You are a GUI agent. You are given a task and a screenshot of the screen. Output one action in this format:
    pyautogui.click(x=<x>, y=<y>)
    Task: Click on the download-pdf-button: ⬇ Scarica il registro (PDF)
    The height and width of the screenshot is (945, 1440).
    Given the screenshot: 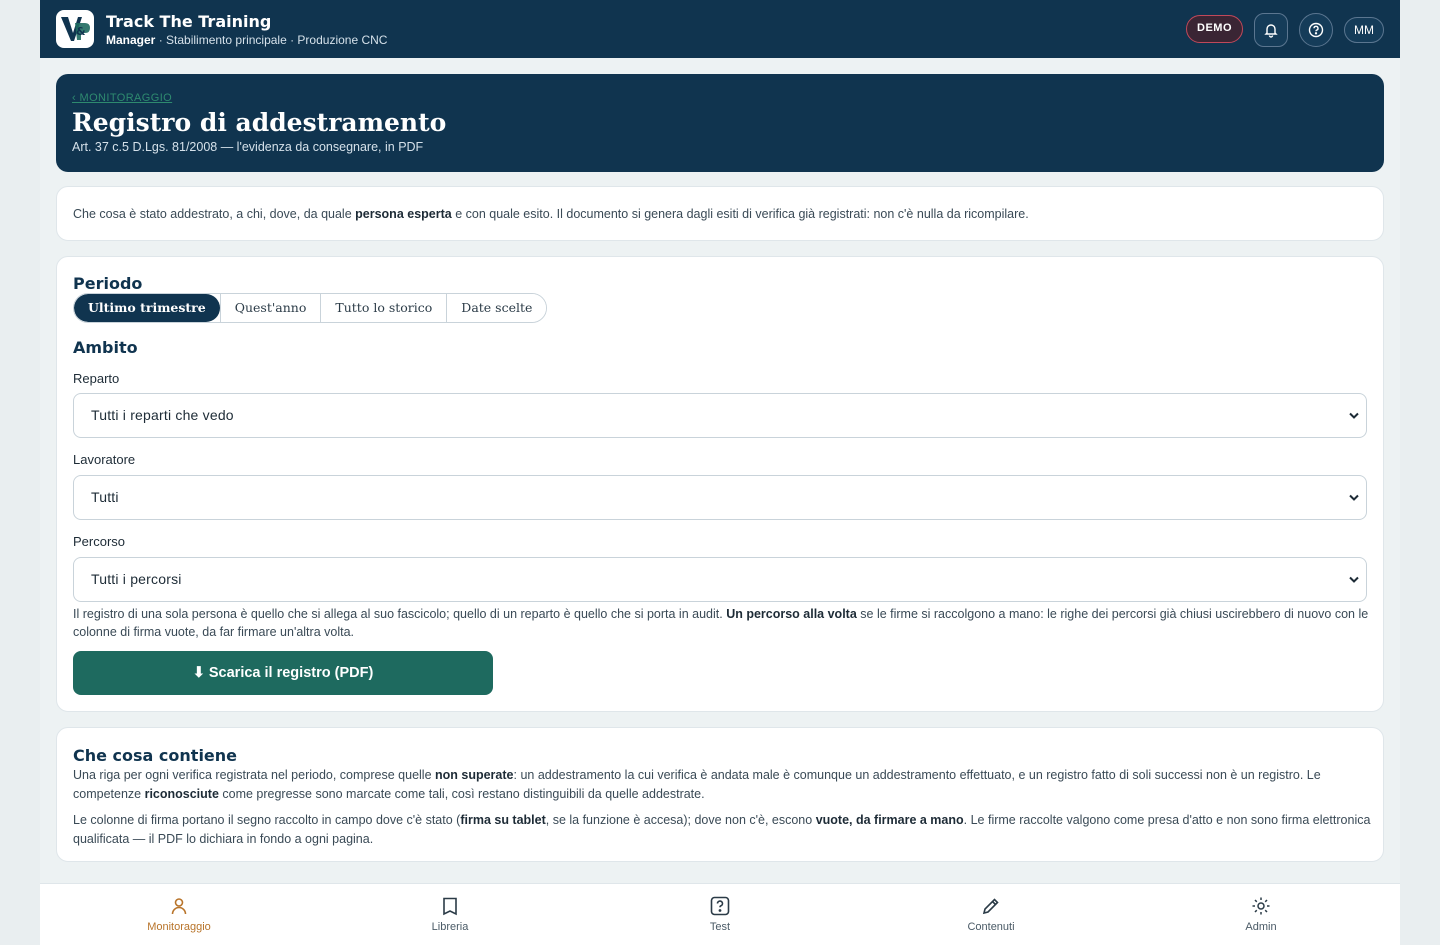 What is the action you would take?
    pyautogui.click(x=283, y=673)
    